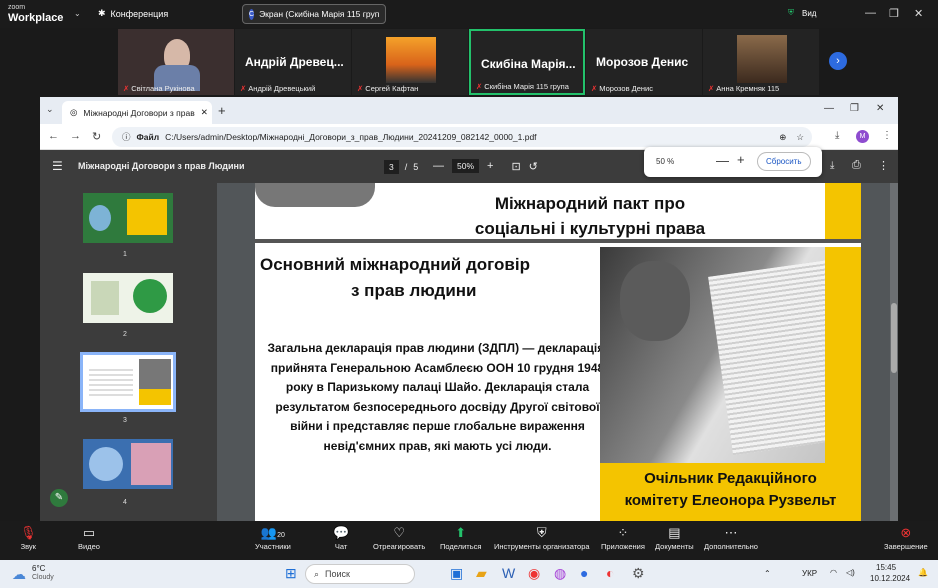  I want to click on tab-close-icon: ✕, so click(204, 112).